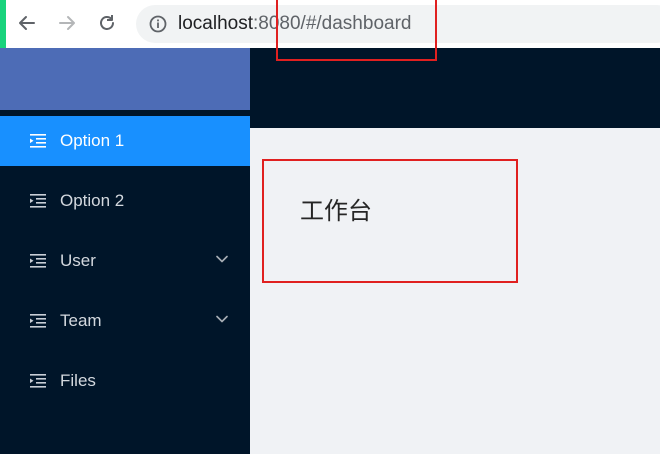 Image resolution: width=660 pixels, height=454 pixels. What do you see at coordinates (158, 24) in the screenshot?
I see `info-icon` at bounding box center [158, 24].